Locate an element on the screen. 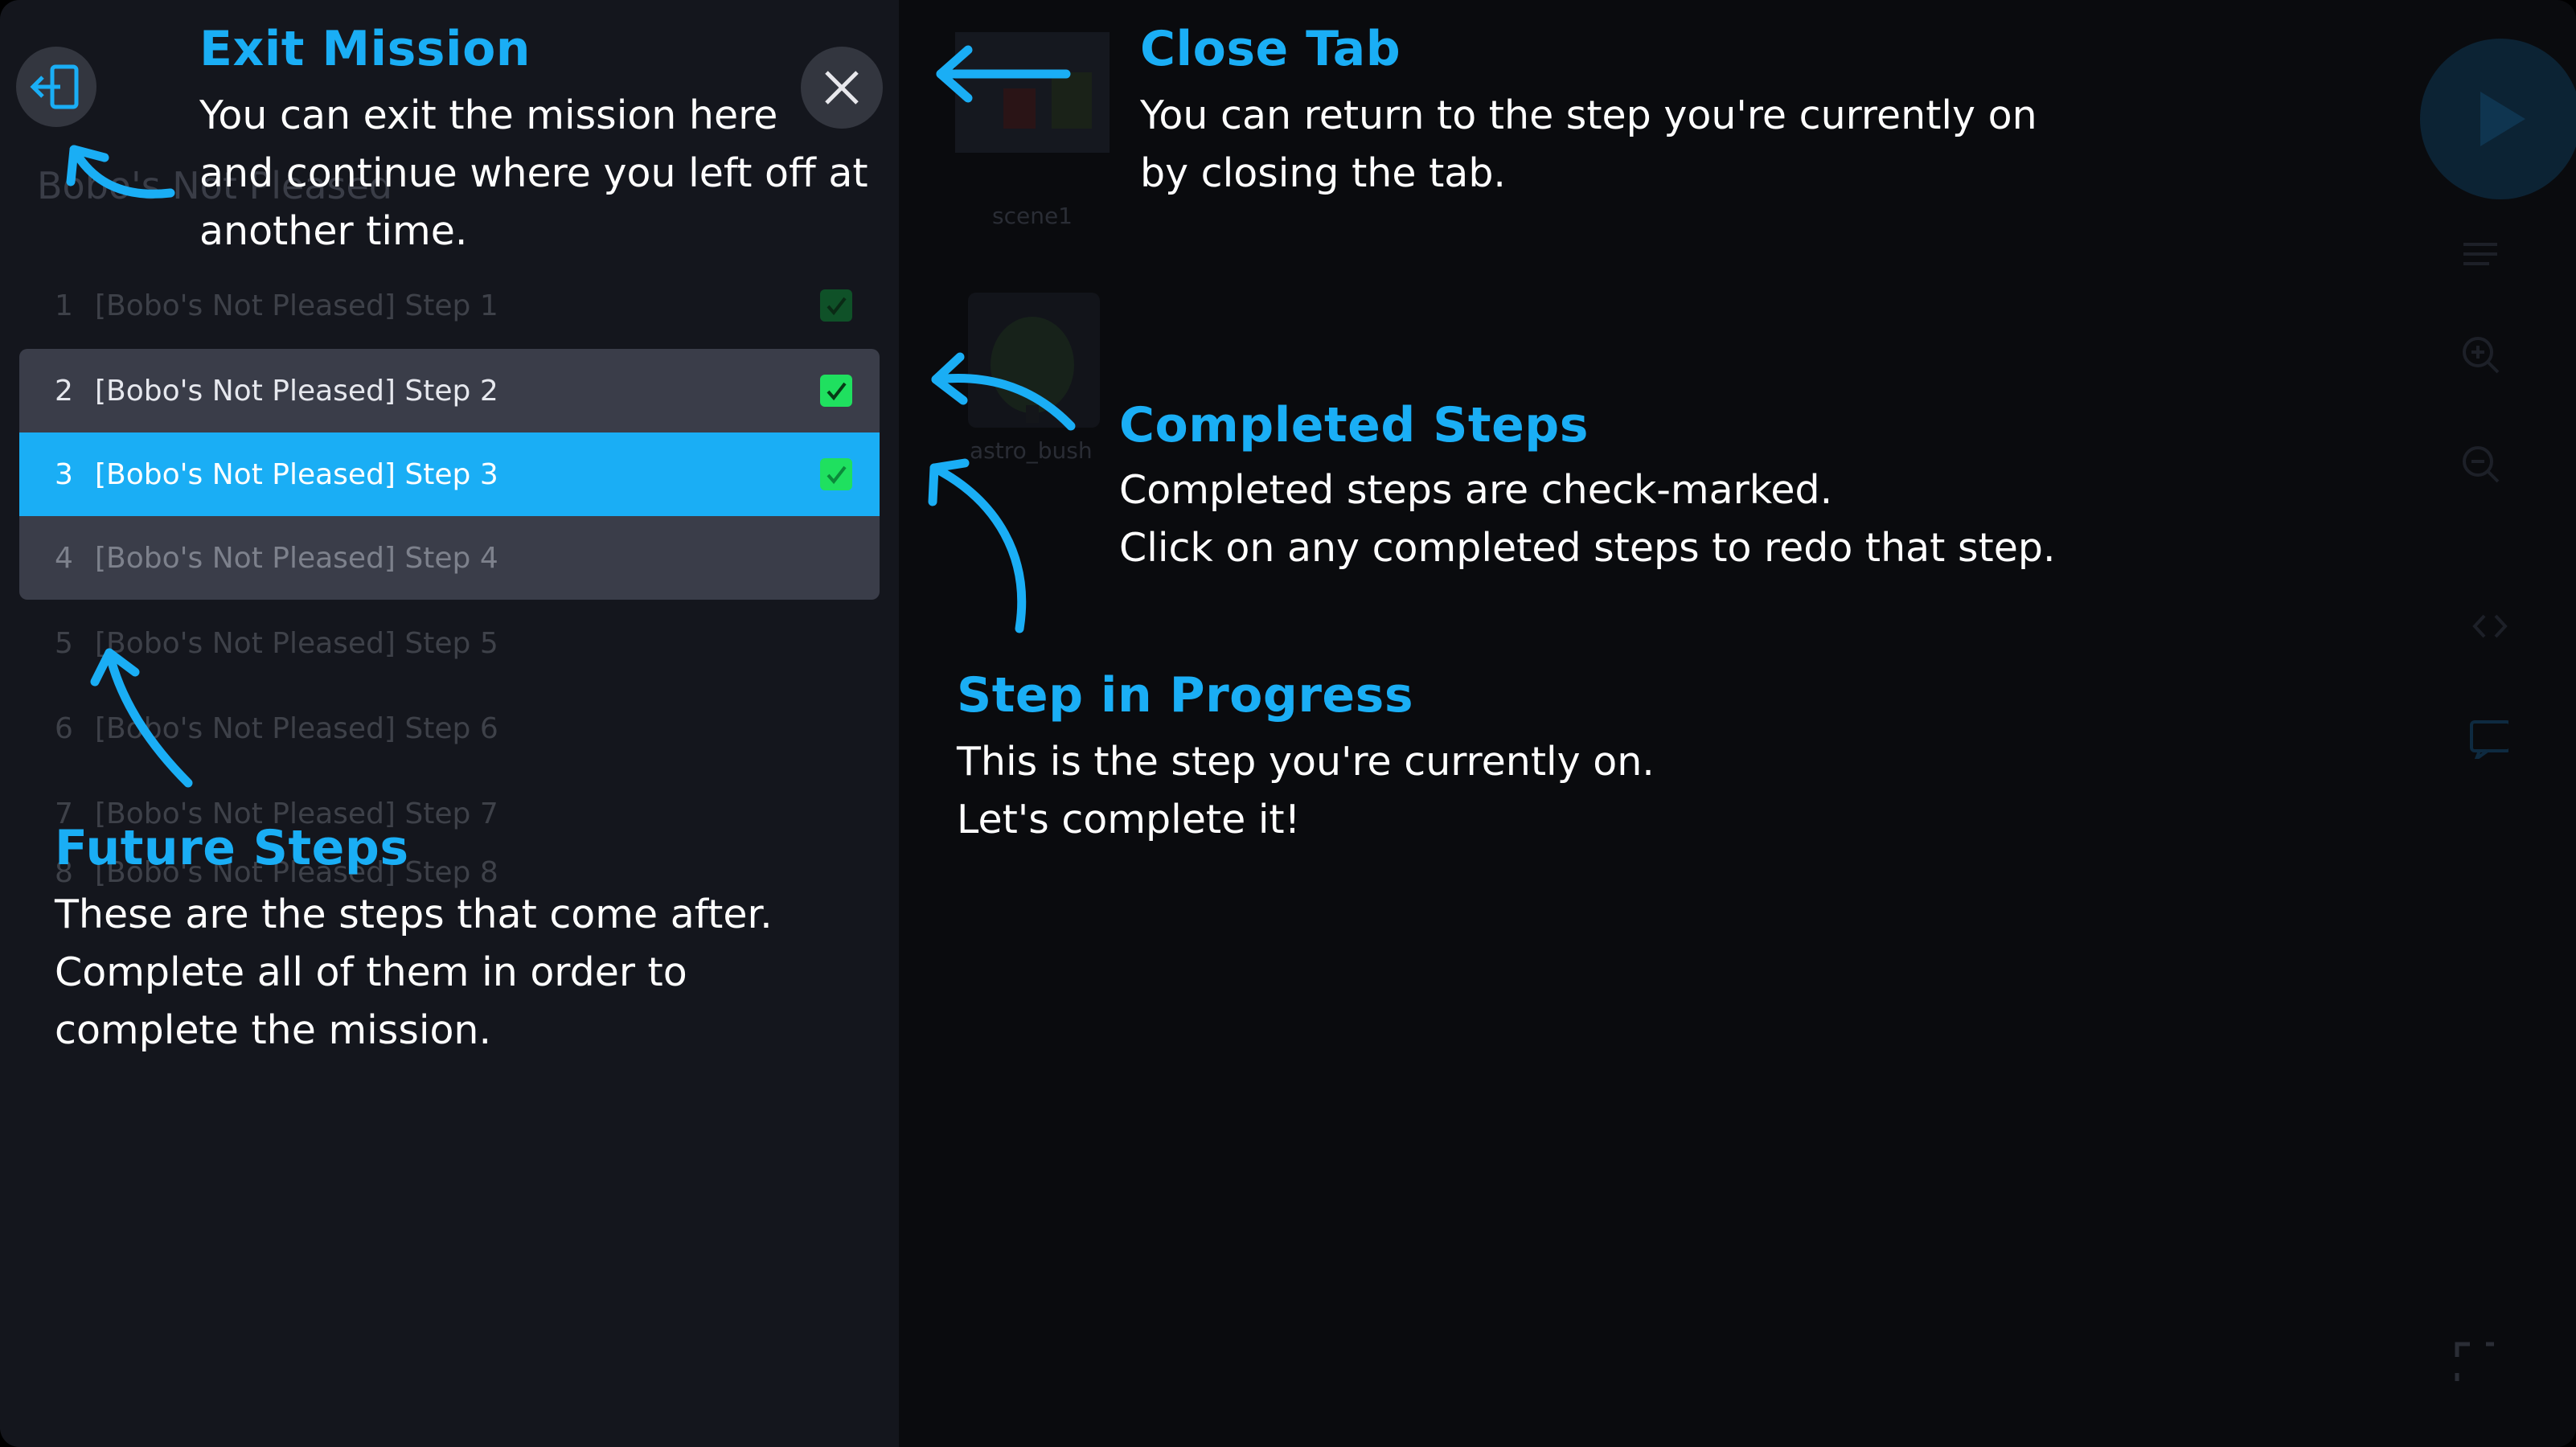 This screenshot has height=1447, width=2576. step-number: 1 is located at coordinates (64, 305).